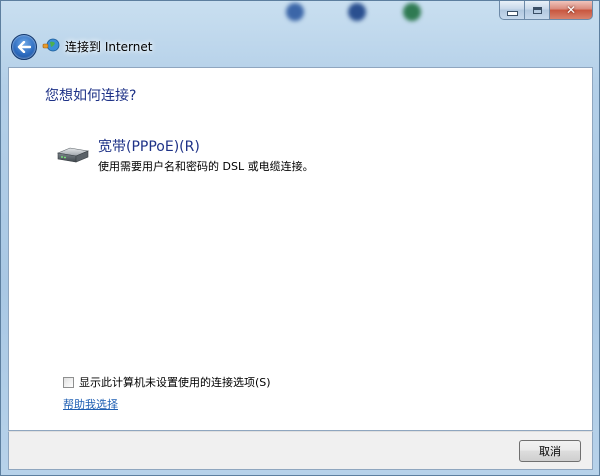 The image size is (600, 476). I want to click on back-button, so click(24, 47).